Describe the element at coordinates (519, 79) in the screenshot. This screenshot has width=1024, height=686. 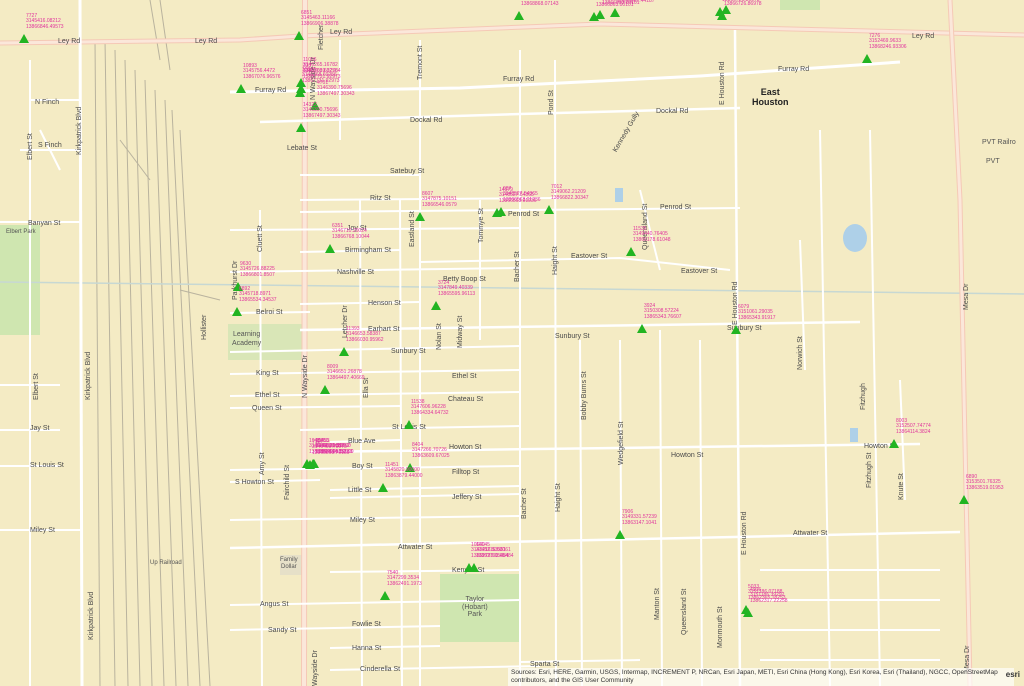
I see `street-furray-rd-c: Furray Rd` at that location.